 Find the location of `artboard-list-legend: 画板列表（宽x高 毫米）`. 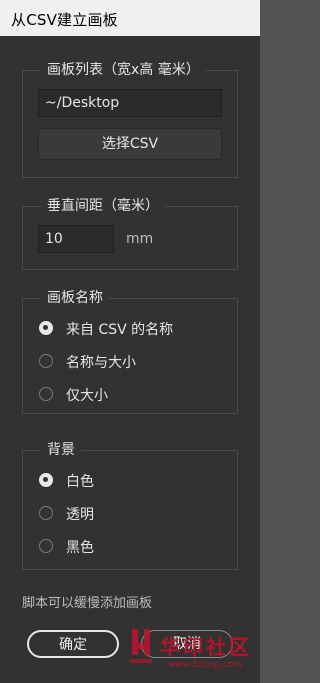

artboard-list-legend: 画板列表（宽x高 毫米） is located at coordinates (123, 70).